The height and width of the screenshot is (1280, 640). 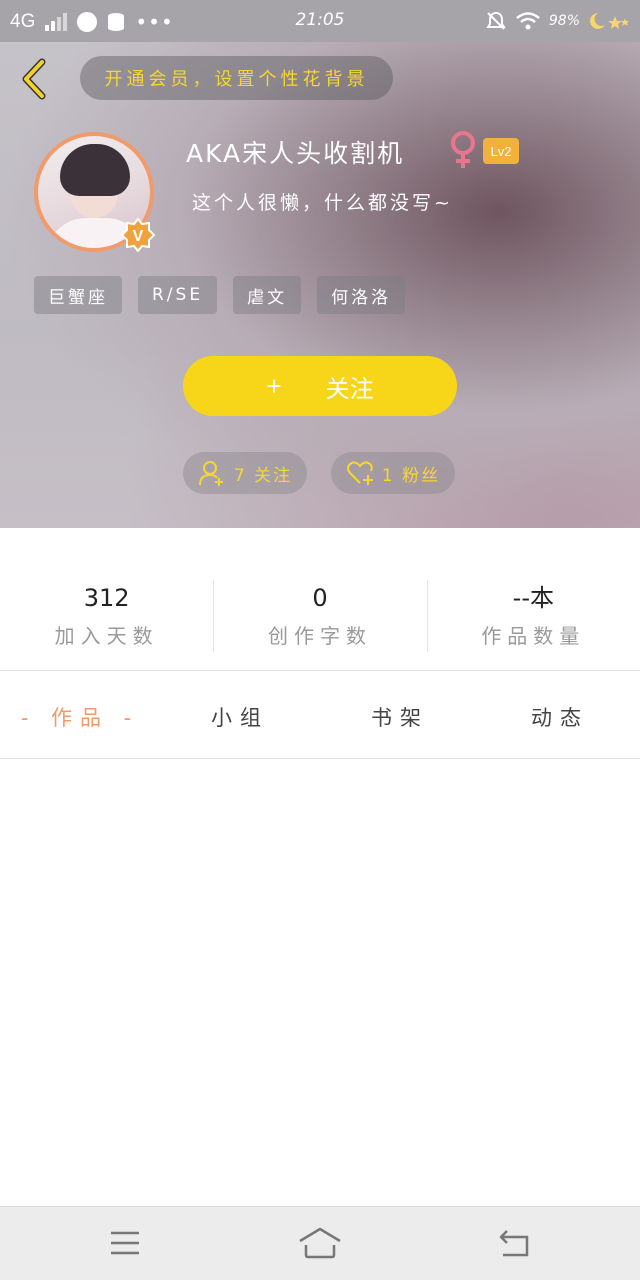 What do you see at coordinates (236, 78) in the screenshot?
I see `vip-background-banner: 开通会员，设置个性花背景` at bounding box center [236, 78].